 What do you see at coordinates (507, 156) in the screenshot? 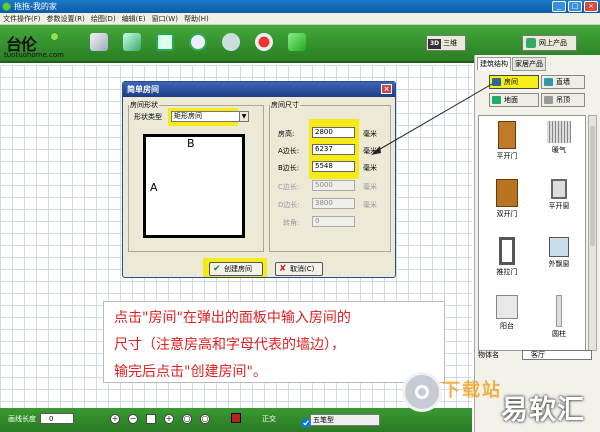
I see `item-label: 平开门` at bounding box center [507, 156].